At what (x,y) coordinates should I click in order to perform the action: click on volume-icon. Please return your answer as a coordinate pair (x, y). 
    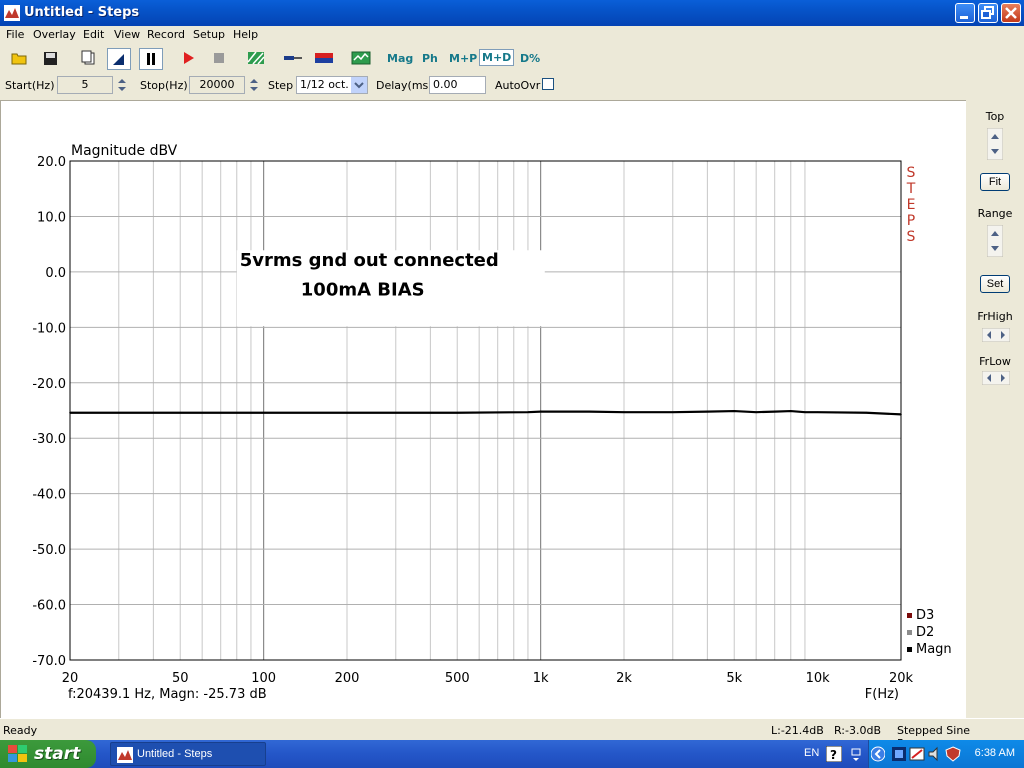
    Looking at the image, I should click on (935, 754).